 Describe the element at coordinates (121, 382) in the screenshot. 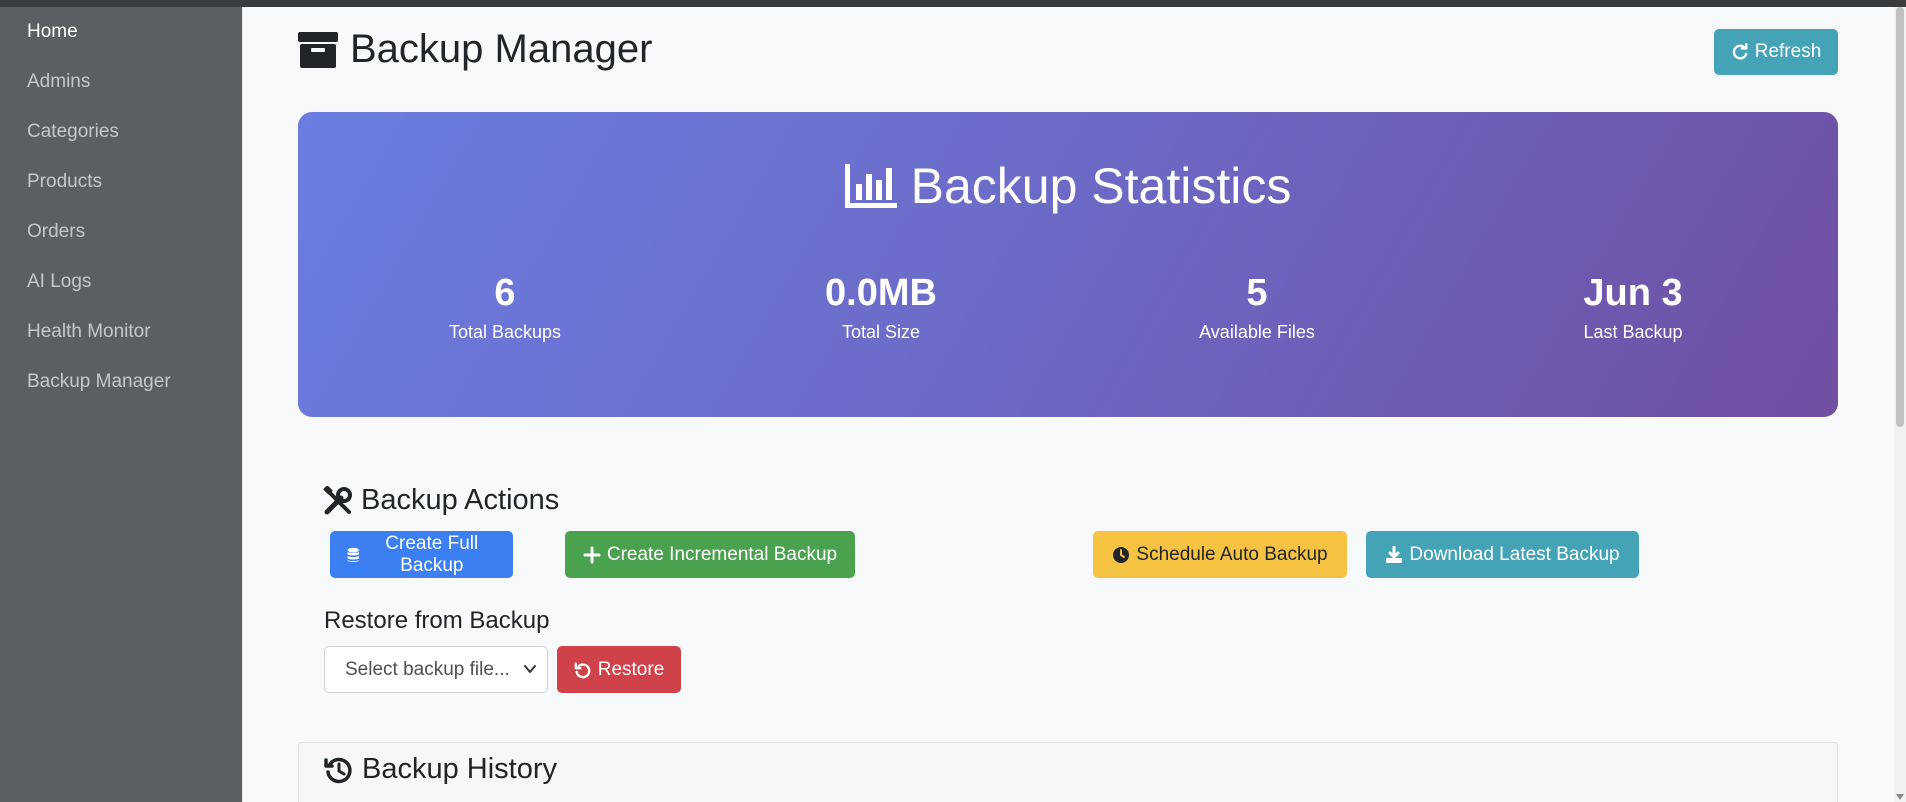

I see `sidebar-item-backup-manager: Backup Manager` at that location.